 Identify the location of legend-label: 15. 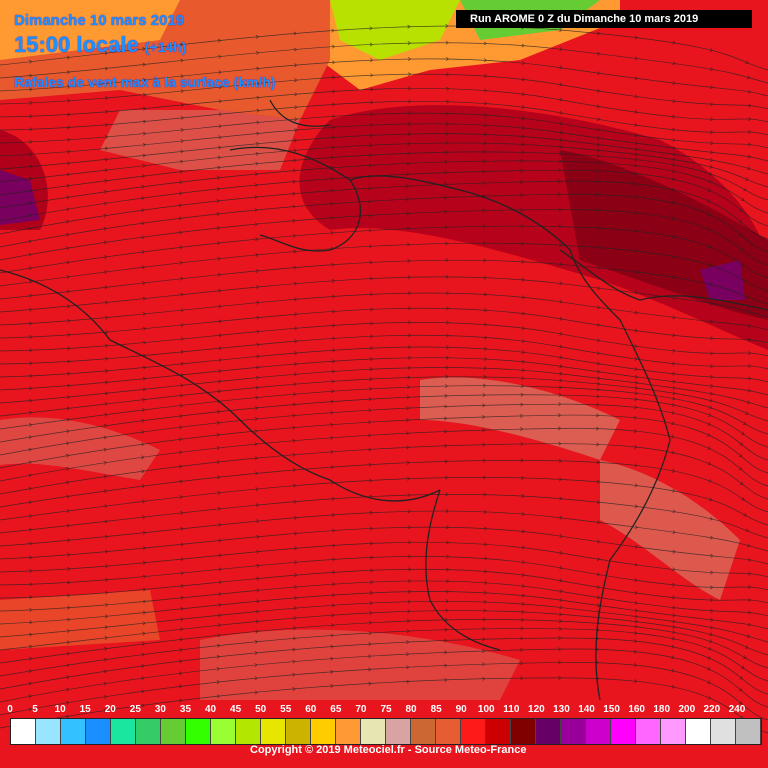
(85, 709).